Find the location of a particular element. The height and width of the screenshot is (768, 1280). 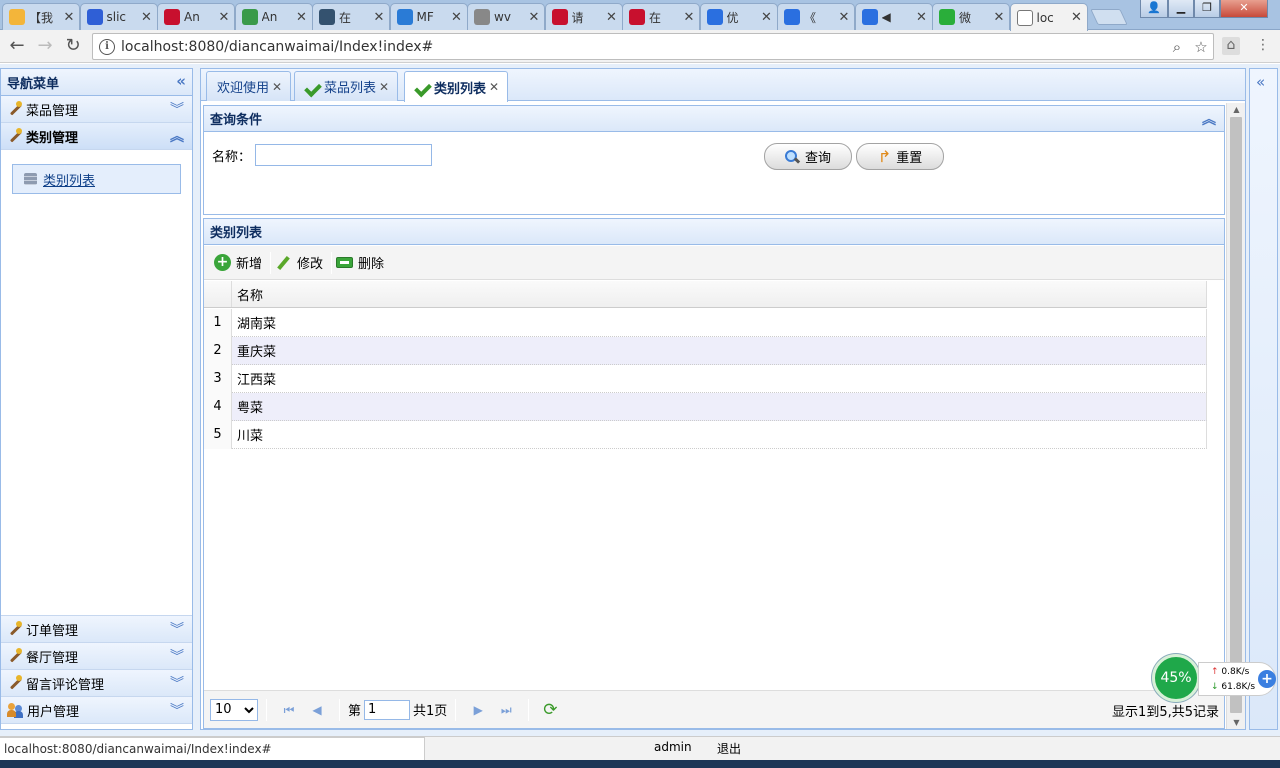

sidebar-group-restaurants: 餐厅管理 ︾ is located at coordinates (96, 656).